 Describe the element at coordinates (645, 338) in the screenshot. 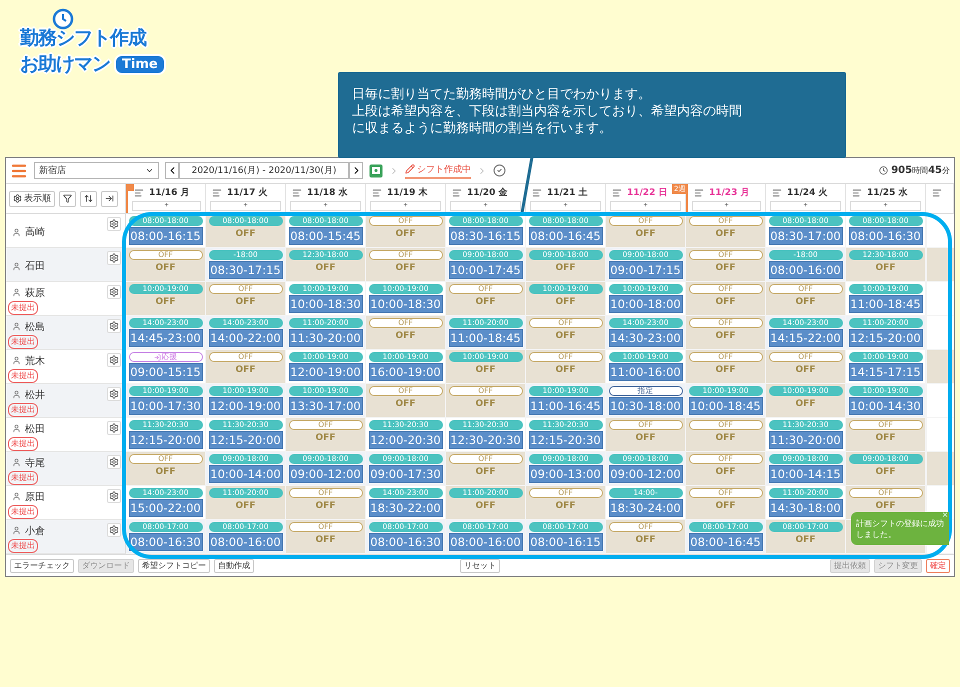

I see `shift-time: 14:30-23:00` at that location.